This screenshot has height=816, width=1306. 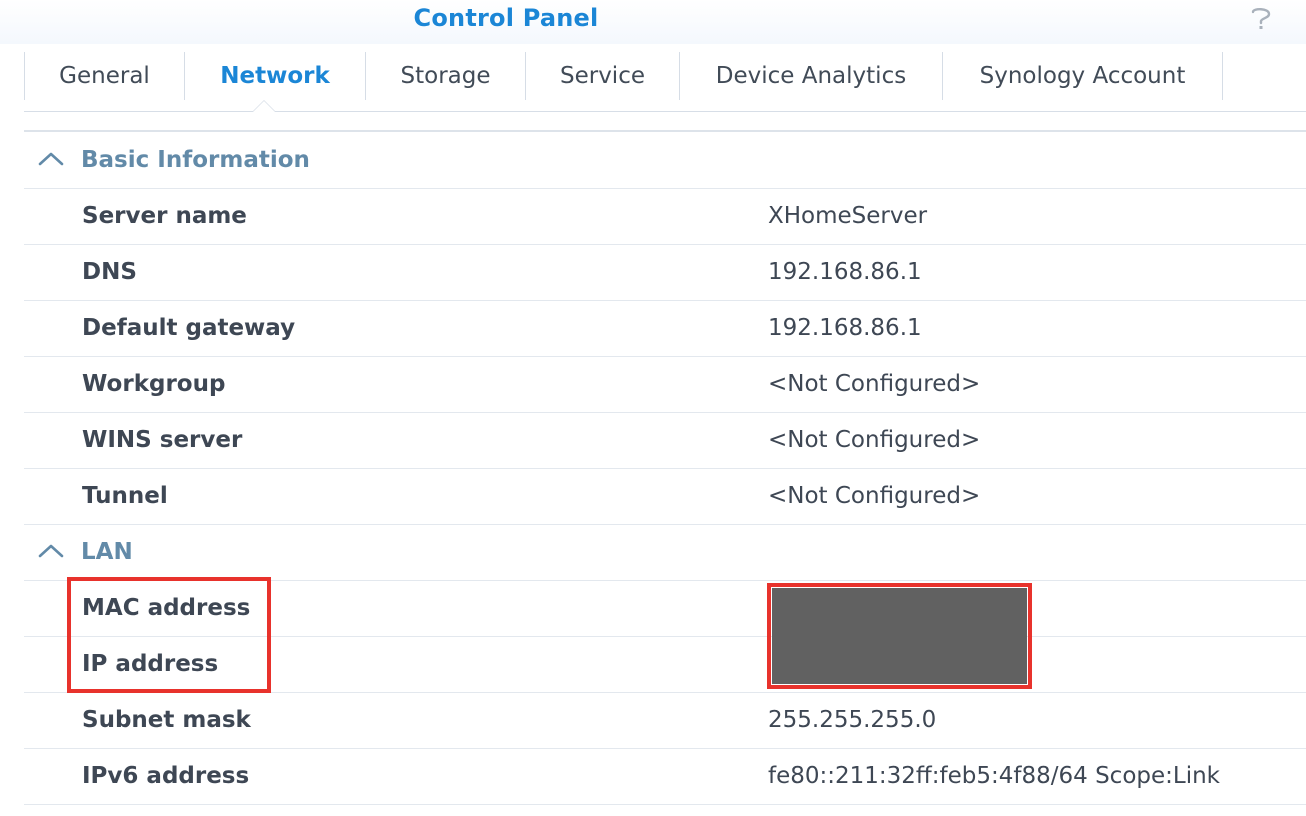 I want to click on help-question-icon, so click(x=1261, y=19).